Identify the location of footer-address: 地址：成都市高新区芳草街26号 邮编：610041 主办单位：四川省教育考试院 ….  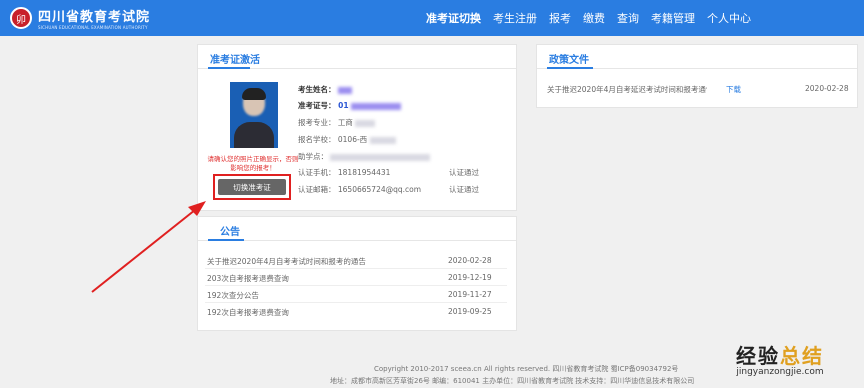
(512, 381).